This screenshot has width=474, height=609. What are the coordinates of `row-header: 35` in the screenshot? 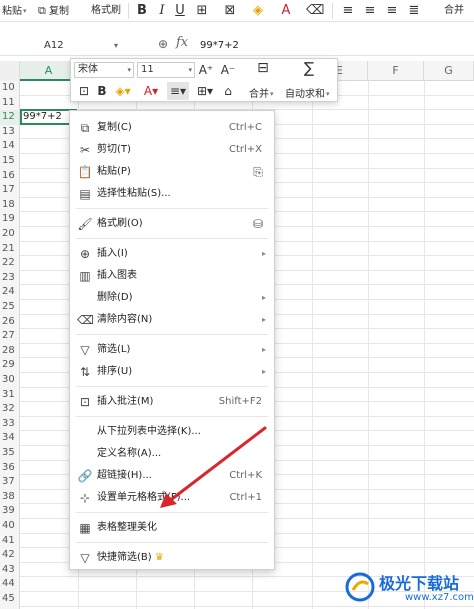 It's located at (10, 453).